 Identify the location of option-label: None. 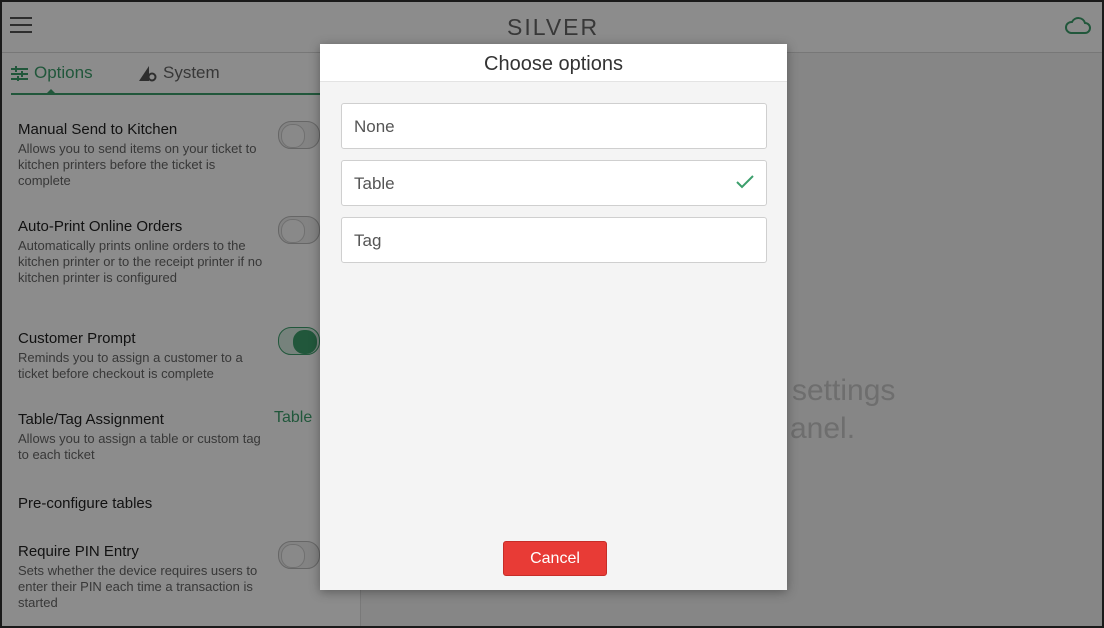
(374, 126).